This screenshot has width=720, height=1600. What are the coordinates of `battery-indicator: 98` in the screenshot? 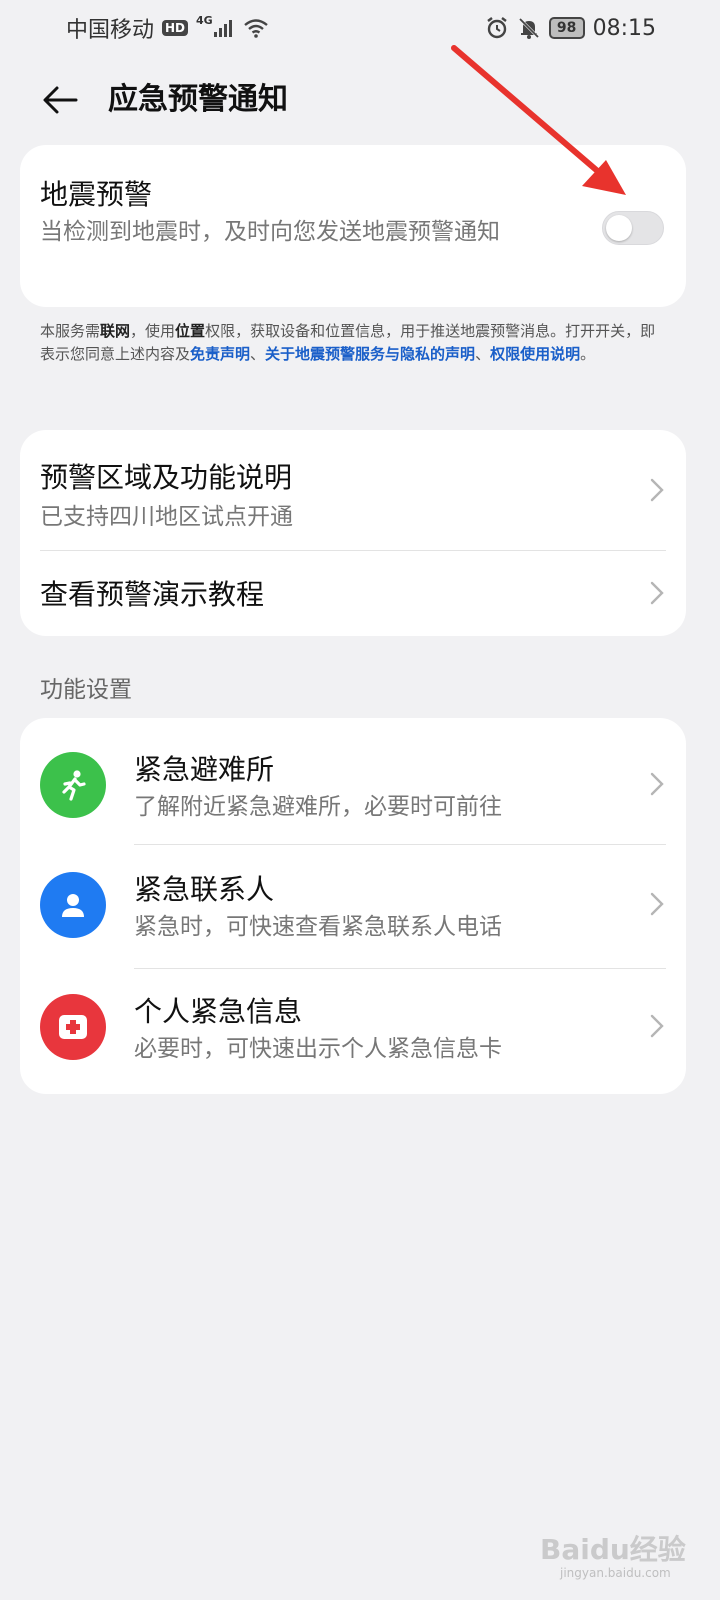 It's located at (566, 28).